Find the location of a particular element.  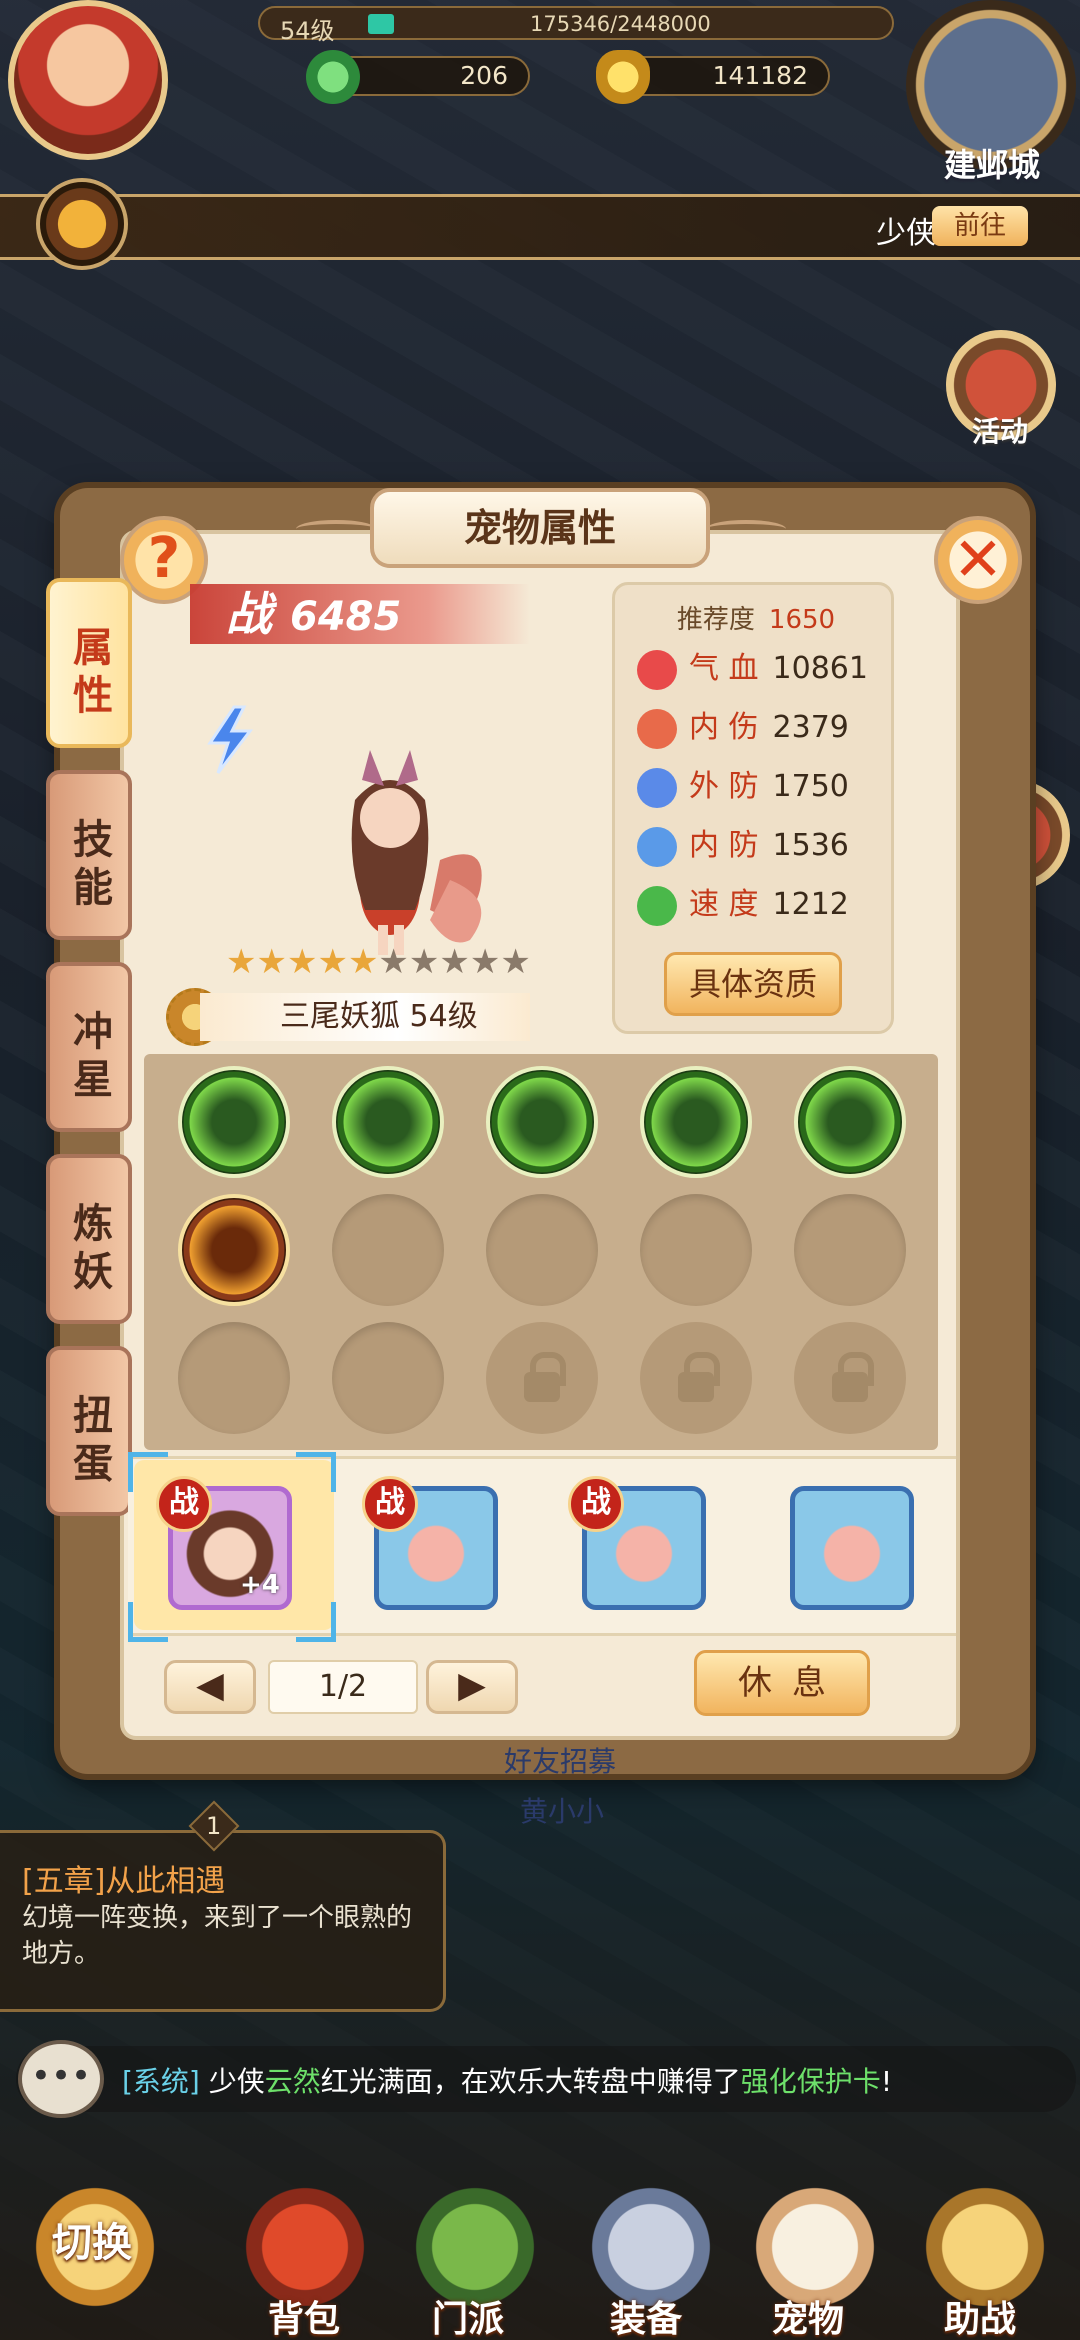

swirl-icon is located at coordinates (657, 846).